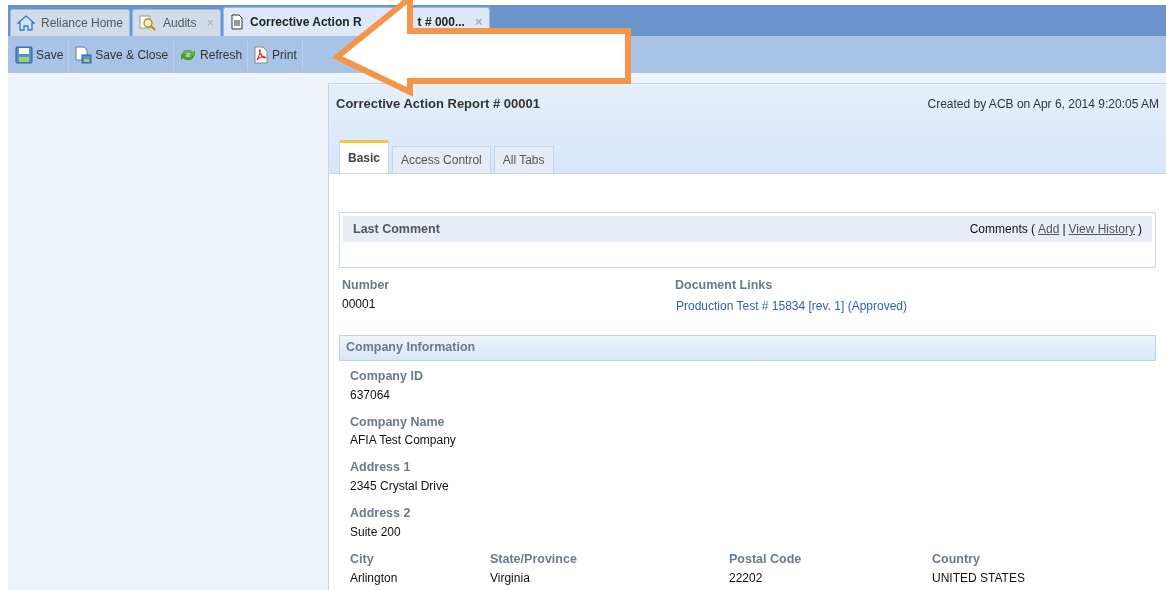 This screenshot has height=590, width=1166. What do you see at coordinates (26, 23) in the screenshot?
I see `home-icon` at bounding box center [26, 23].